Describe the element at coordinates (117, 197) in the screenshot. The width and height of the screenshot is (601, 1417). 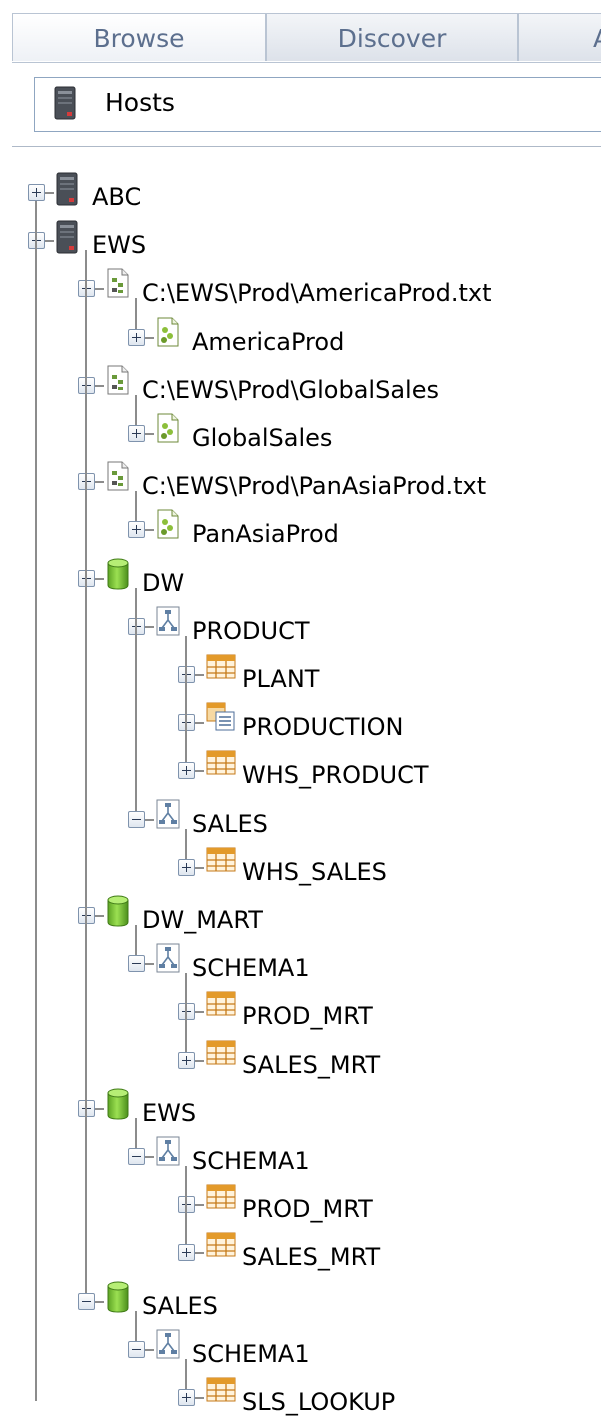
I see `tree-node-label: ABC` at that location.